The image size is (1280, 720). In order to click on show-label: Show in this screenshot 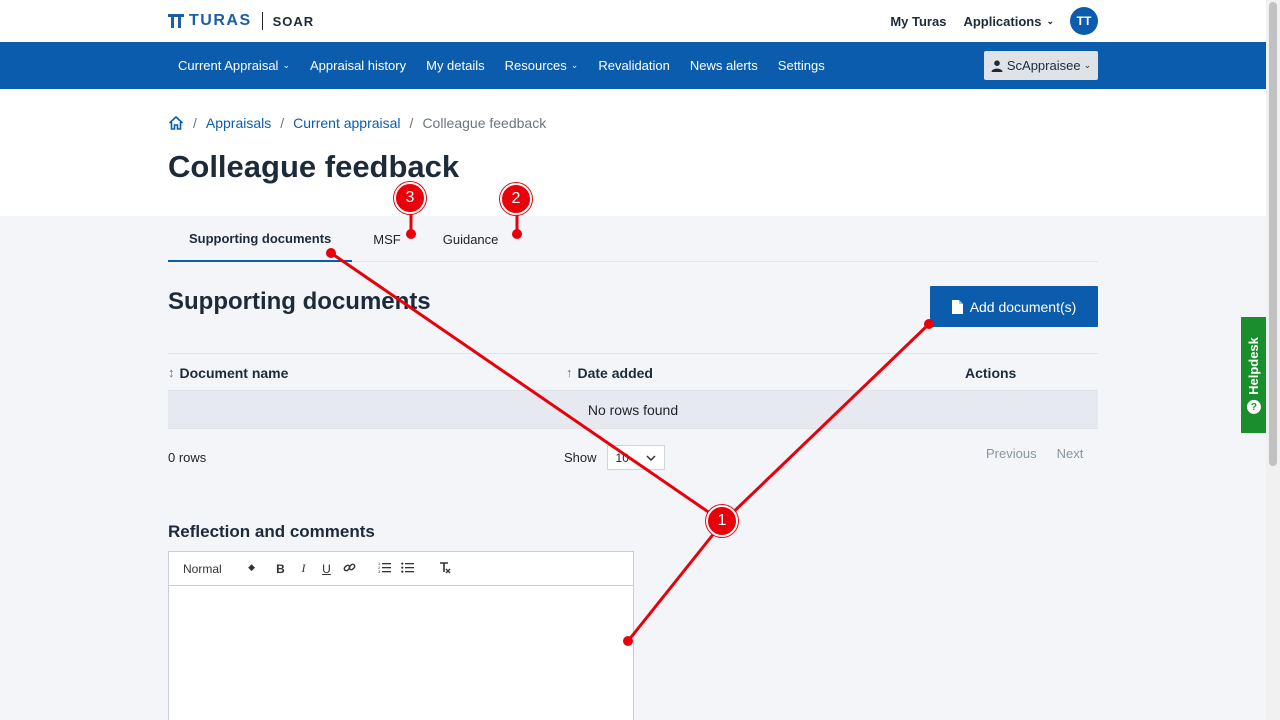, I will do `click(580, 457)`.